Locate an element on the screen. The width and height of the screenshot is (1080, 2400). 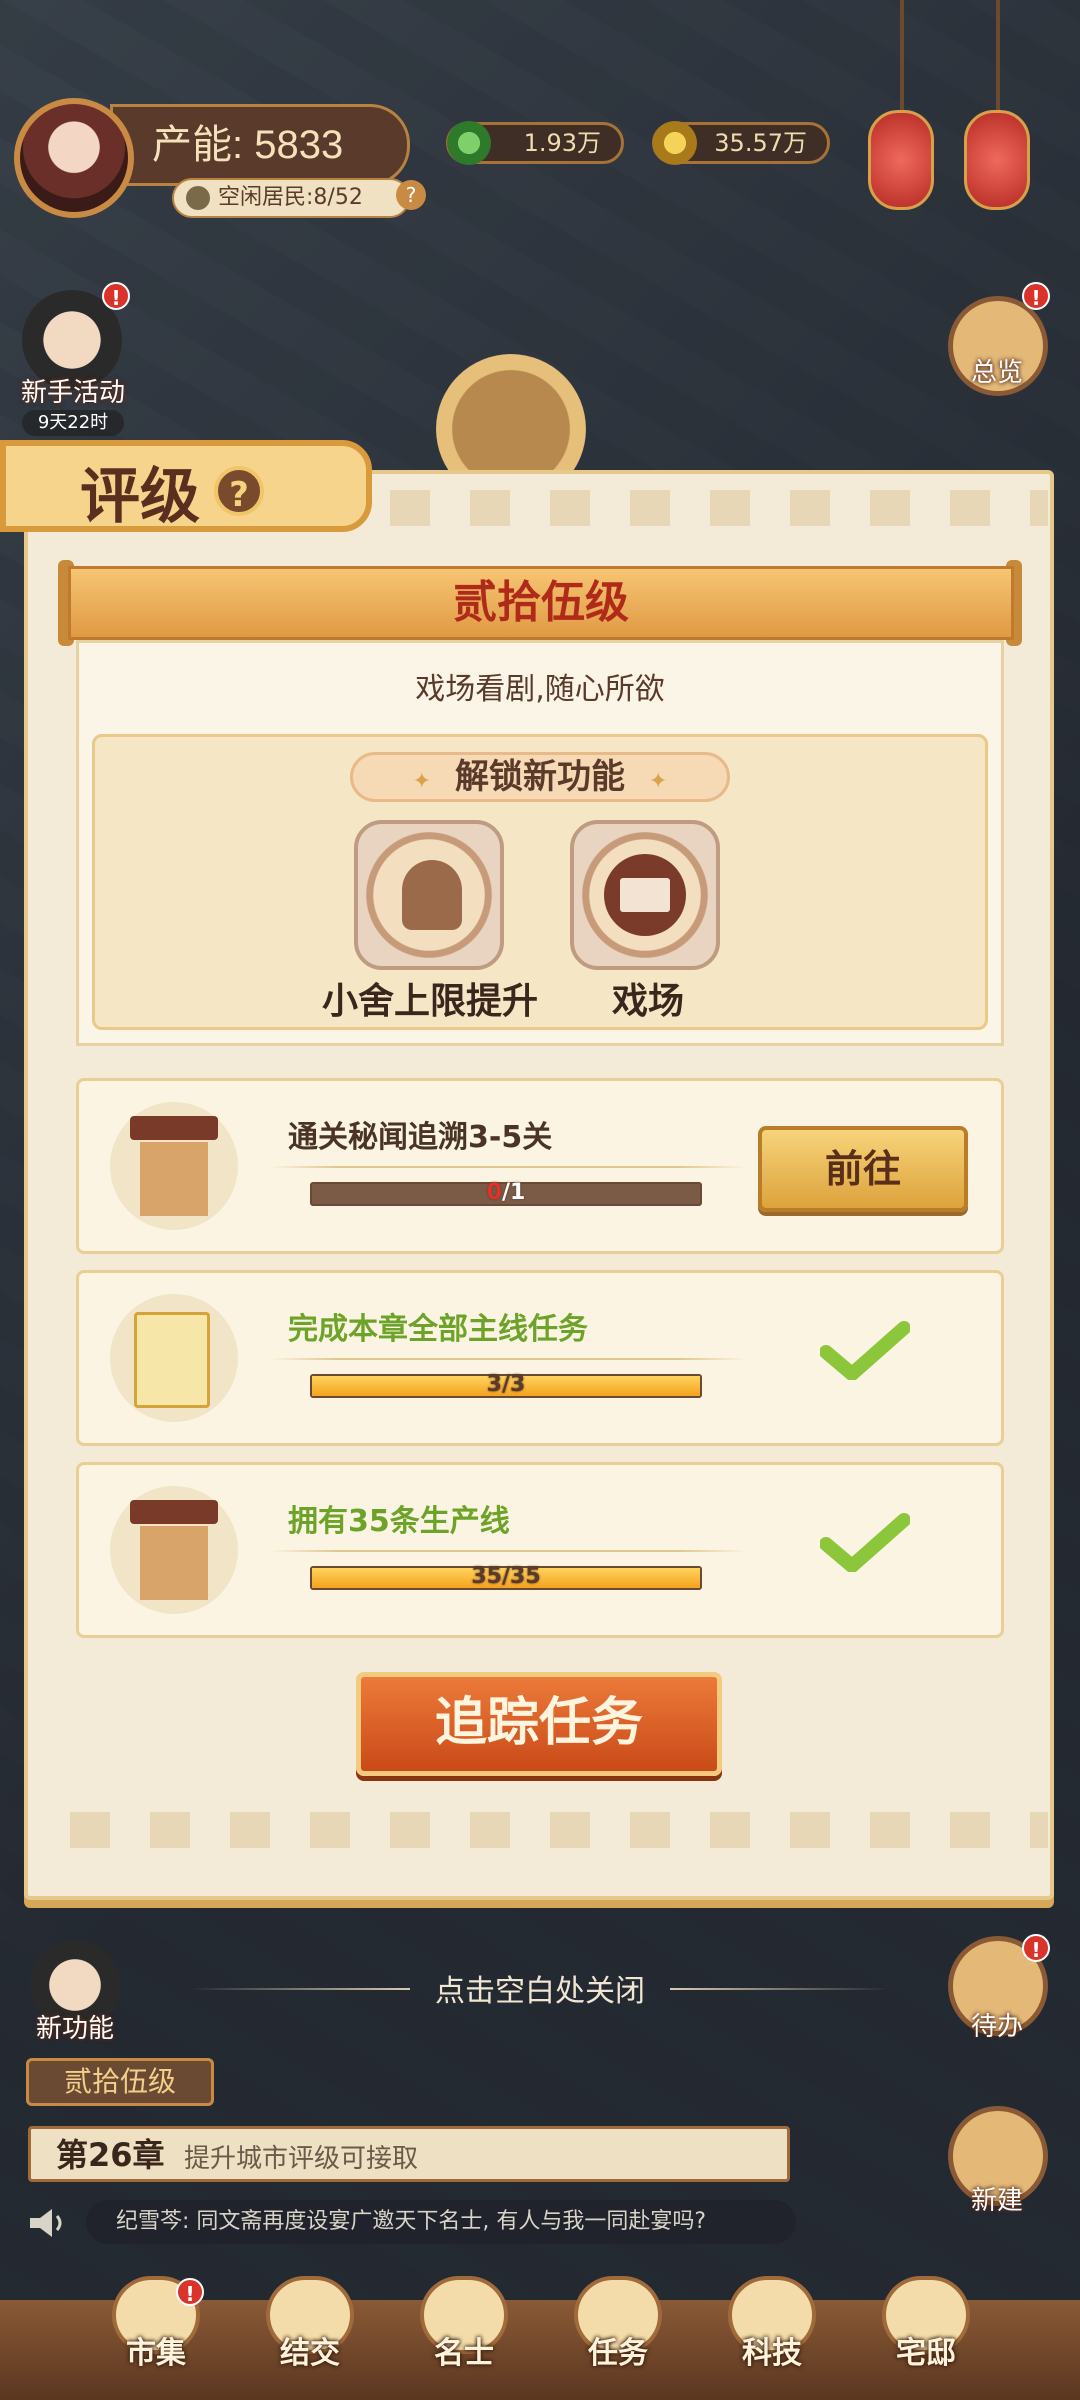
worker-icon is located at coordinates (429, 895).